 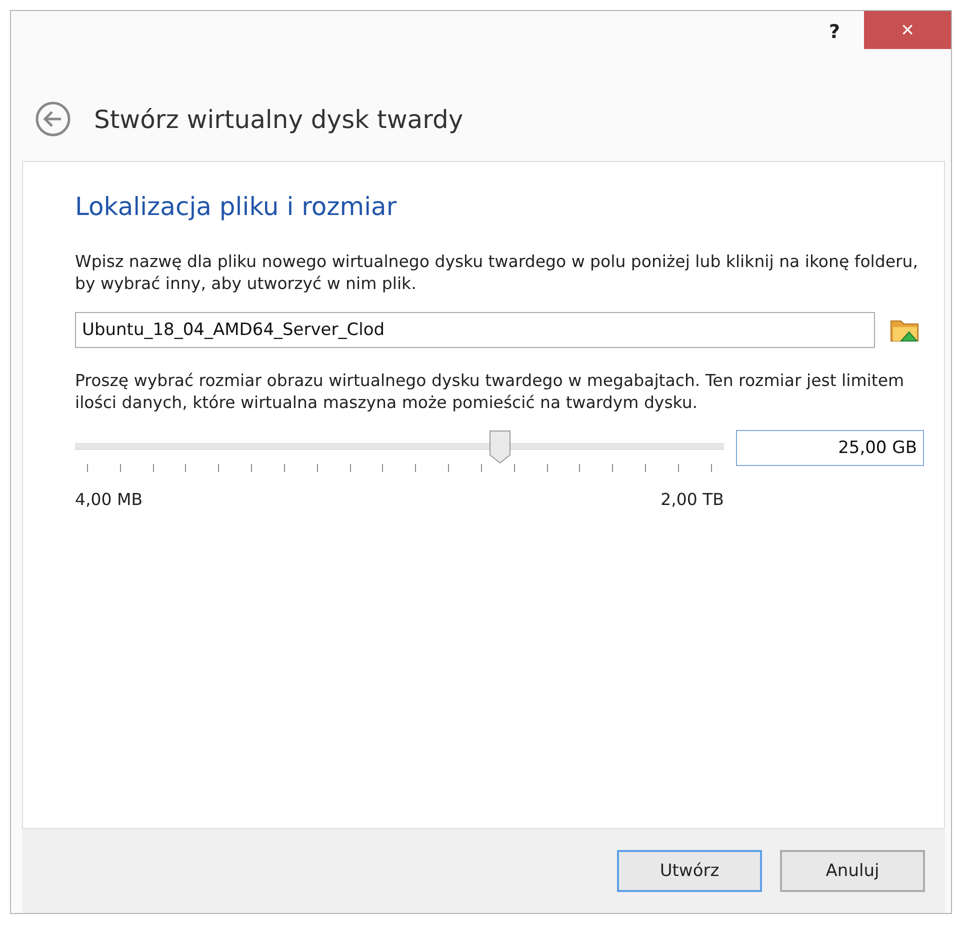 I want to click on wizard-title: Stwórz wirtualny dysk twardy, so click(x=279, y=119).